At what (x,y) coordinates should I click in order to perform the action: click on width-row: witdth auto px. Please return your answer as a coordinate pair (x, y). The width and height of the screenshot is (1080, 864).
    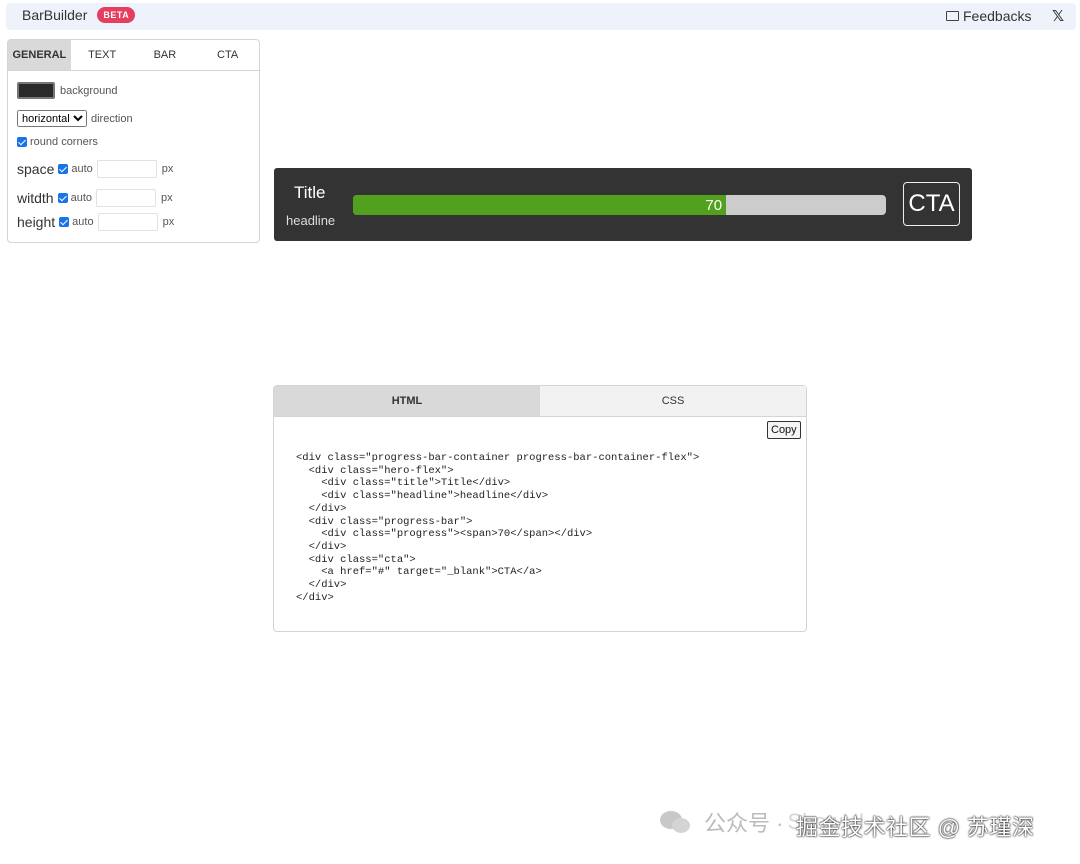
    Looking at the image, I should click on (95, 198).